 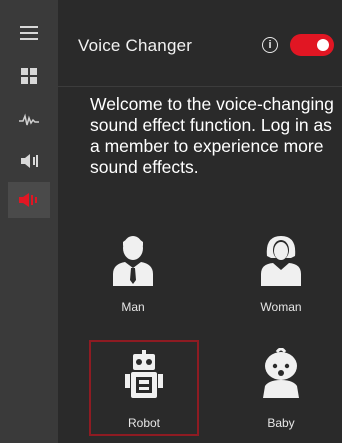 What do you see at coordinates (281, 423) in the screenshot?
I see `effect-label: Baby` at bounding box center [281, 423].